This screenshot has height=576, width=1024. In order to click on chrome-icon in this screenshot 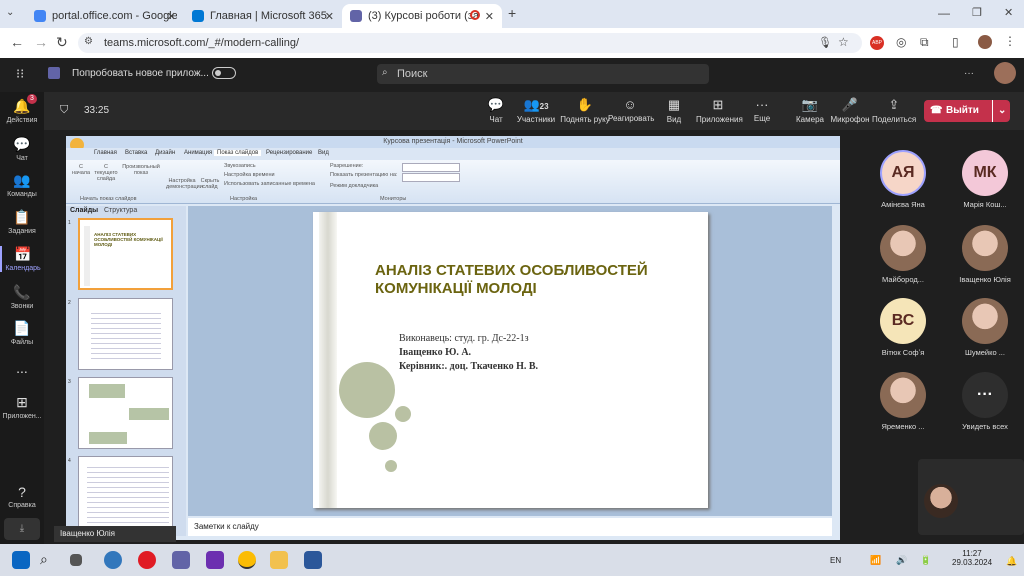, I will do `click(247, 560)`.